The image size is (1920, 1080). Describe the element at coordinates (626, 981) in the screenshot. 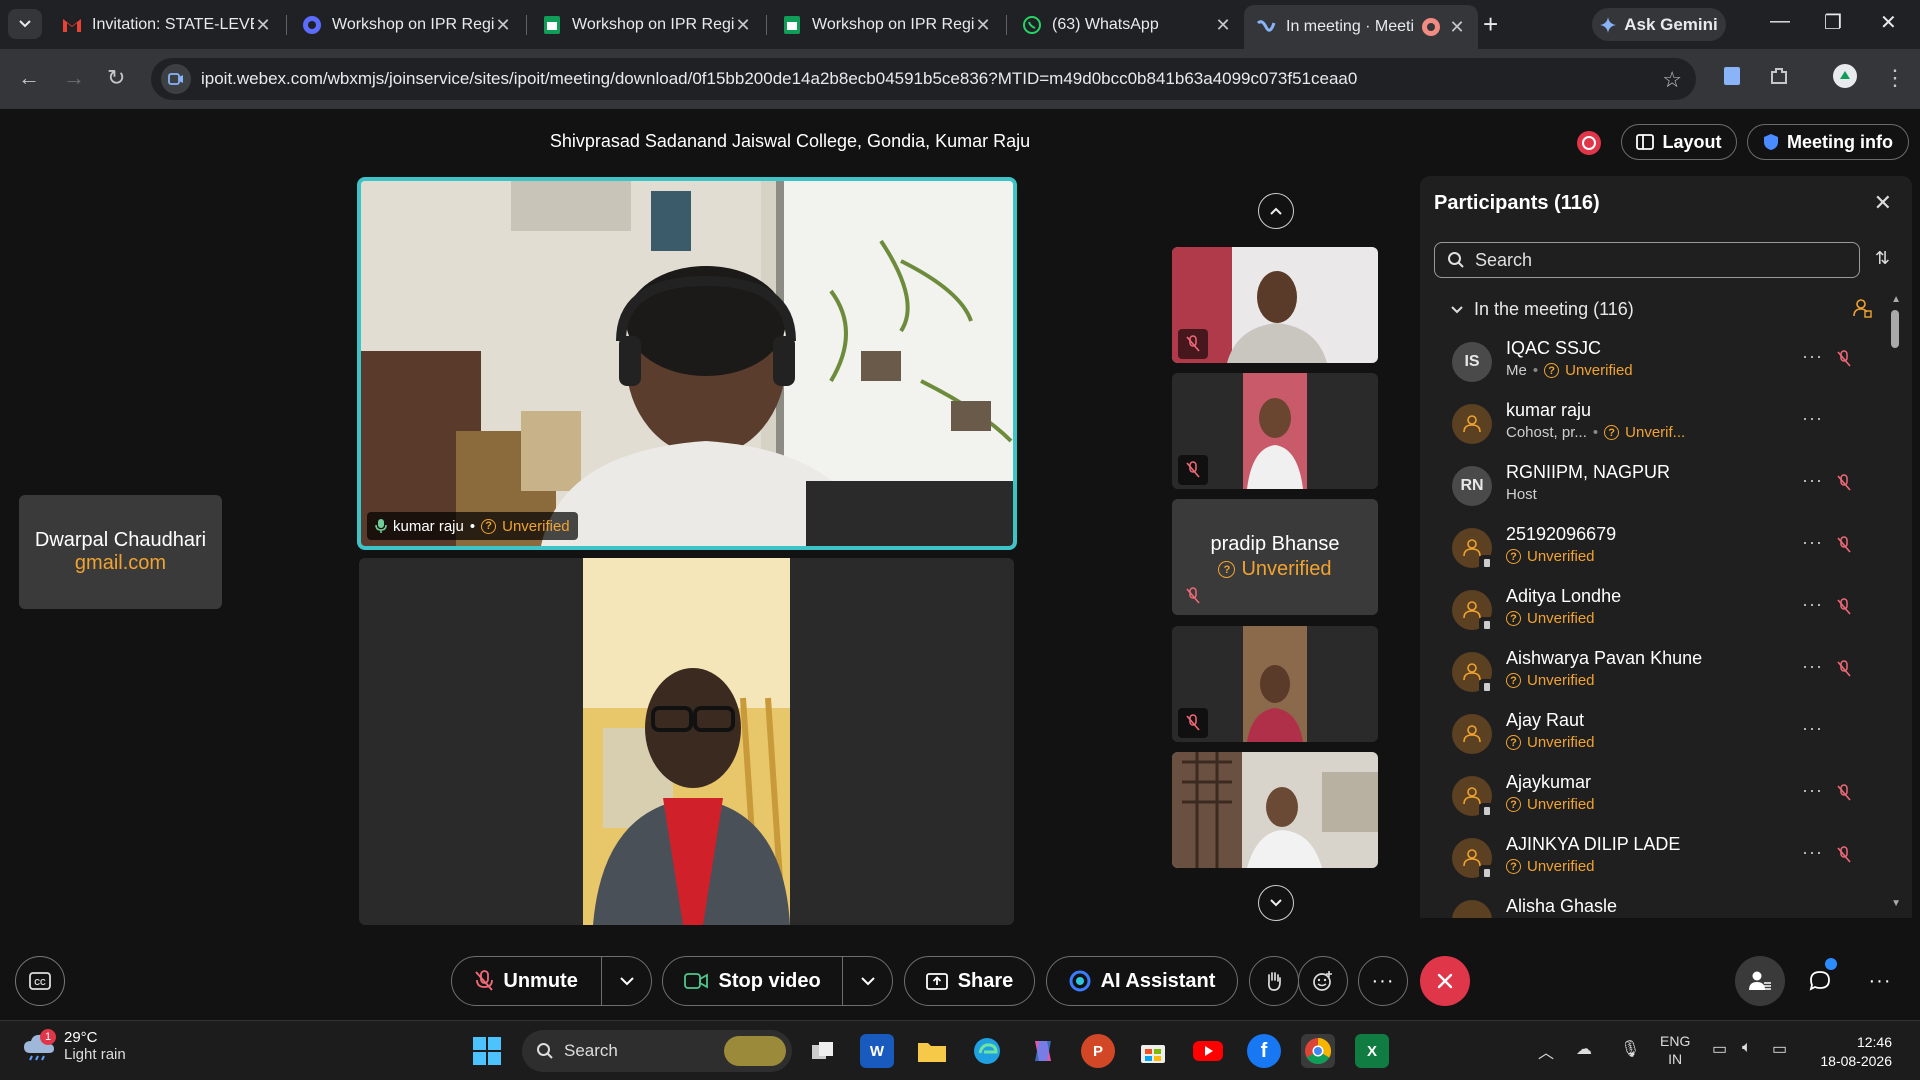

I see `audio-options-button` at that location.